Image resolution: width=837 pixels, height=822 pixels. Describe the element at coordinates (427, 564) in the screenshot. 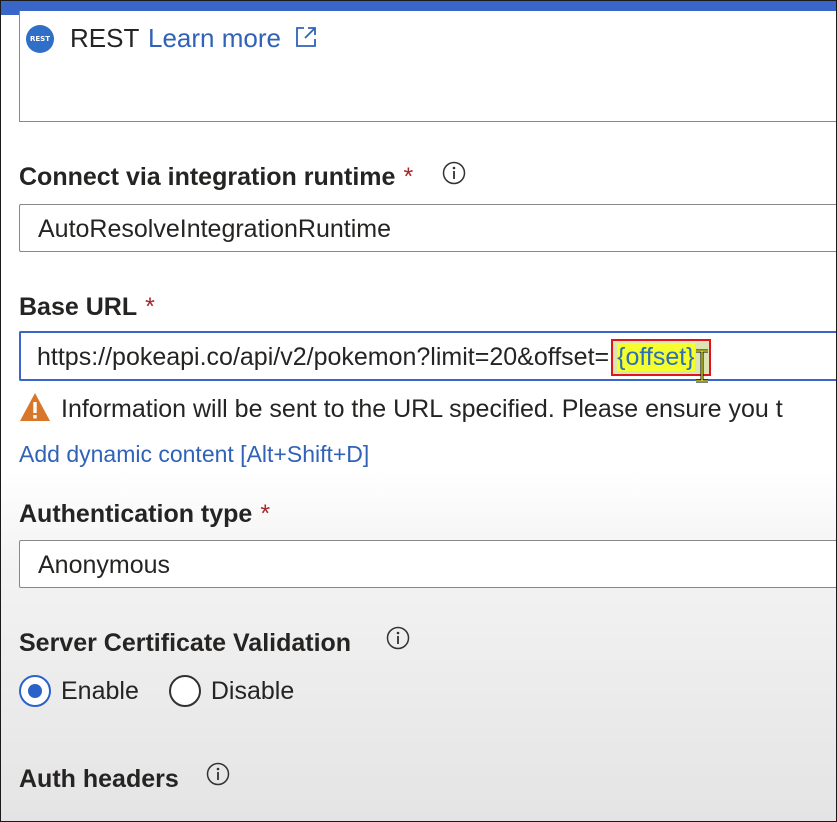

I see `authentication-type-dropdown: Anonymous` at that location.